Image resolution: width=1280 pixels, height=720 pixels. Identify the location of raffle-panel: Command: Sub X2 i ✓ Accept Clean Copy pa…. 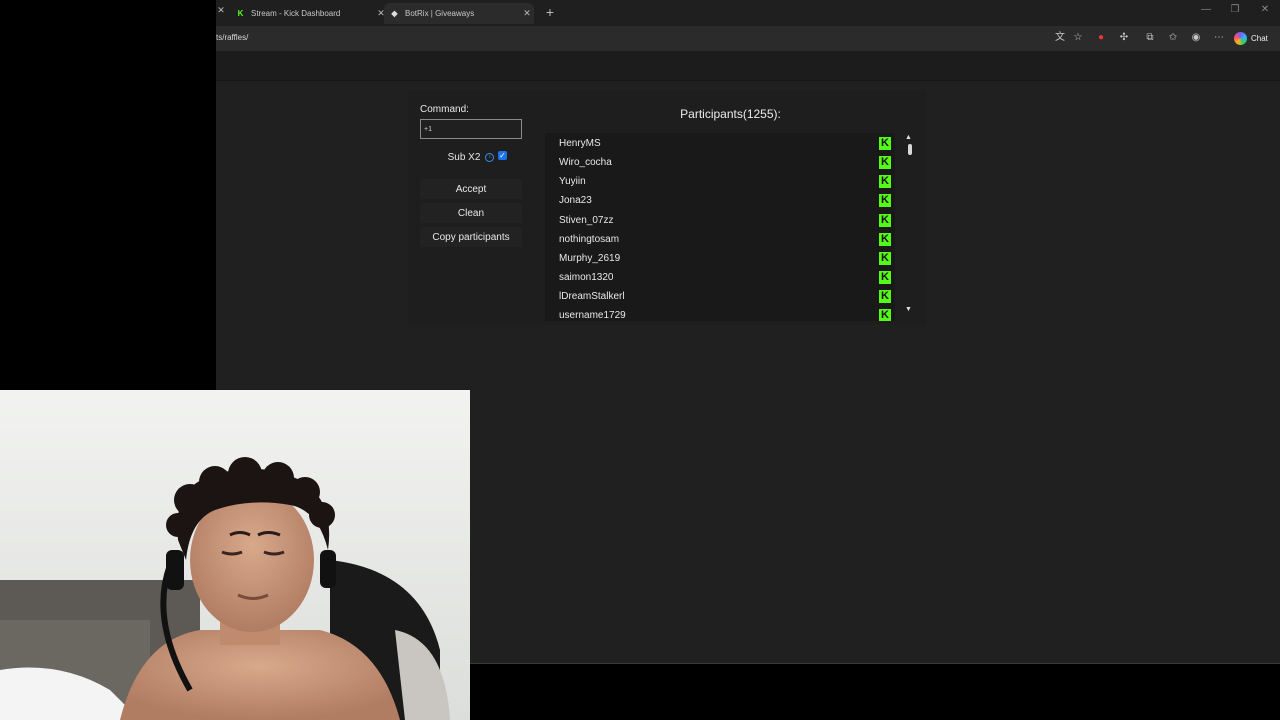
(667, 207).